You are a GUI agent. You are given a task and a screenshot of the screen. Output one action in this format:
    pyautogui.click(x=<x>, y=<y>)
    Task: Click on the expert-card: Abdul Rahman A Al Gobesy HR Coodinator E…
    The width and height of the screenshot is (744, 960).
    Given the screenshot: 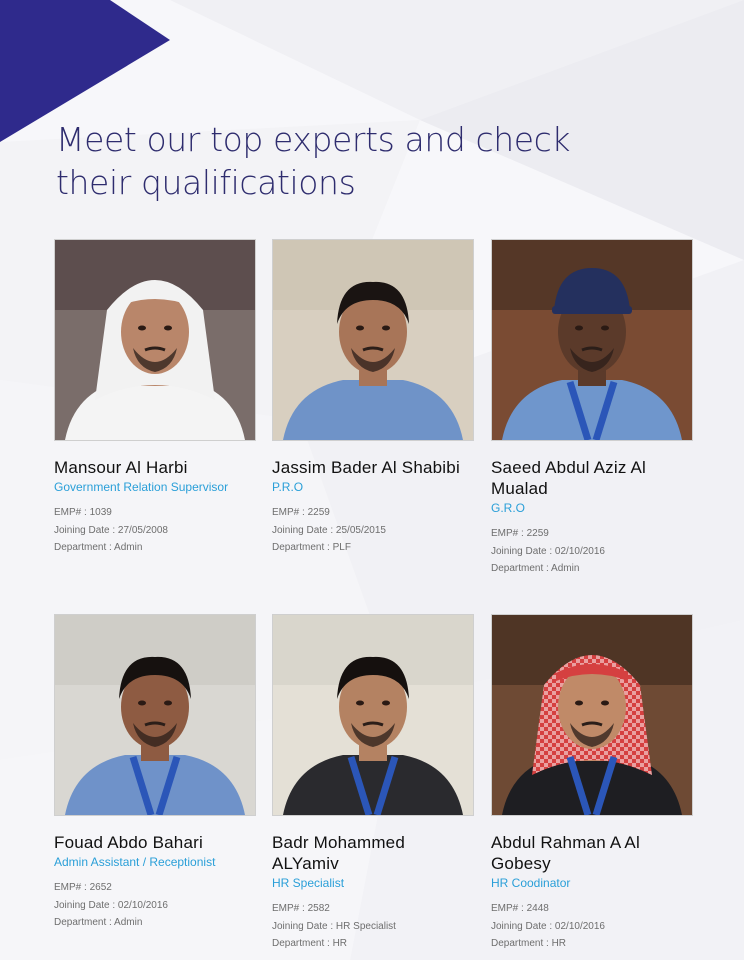 What is the action you would take?
    pyautogui.click(x=592, y=783)
    